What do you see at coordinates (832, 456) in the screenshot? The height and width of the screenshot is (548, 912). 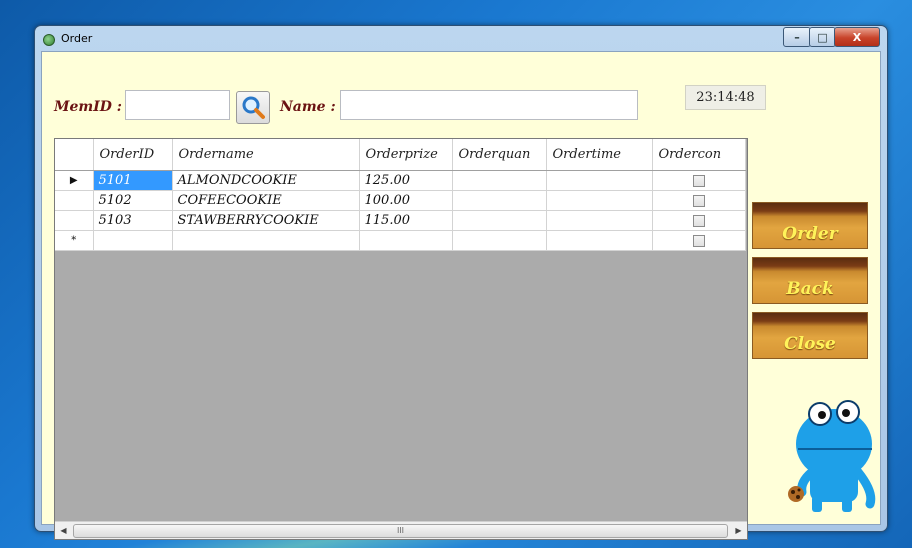 I see `cookie-monster-mascot-icon` at bounding box center [832, 456].